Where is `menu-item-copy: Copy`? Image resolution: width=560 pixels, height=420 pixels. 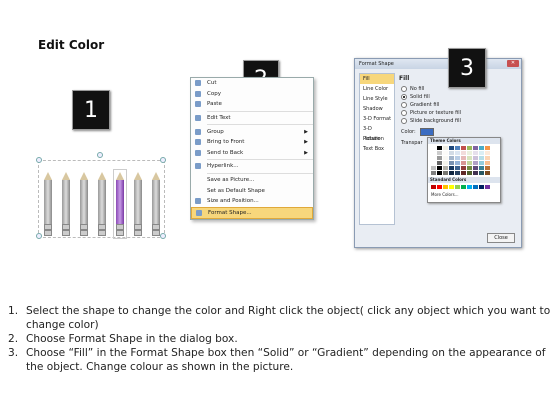
menu-item-copy: Copy is located at coordinates (252, 94).